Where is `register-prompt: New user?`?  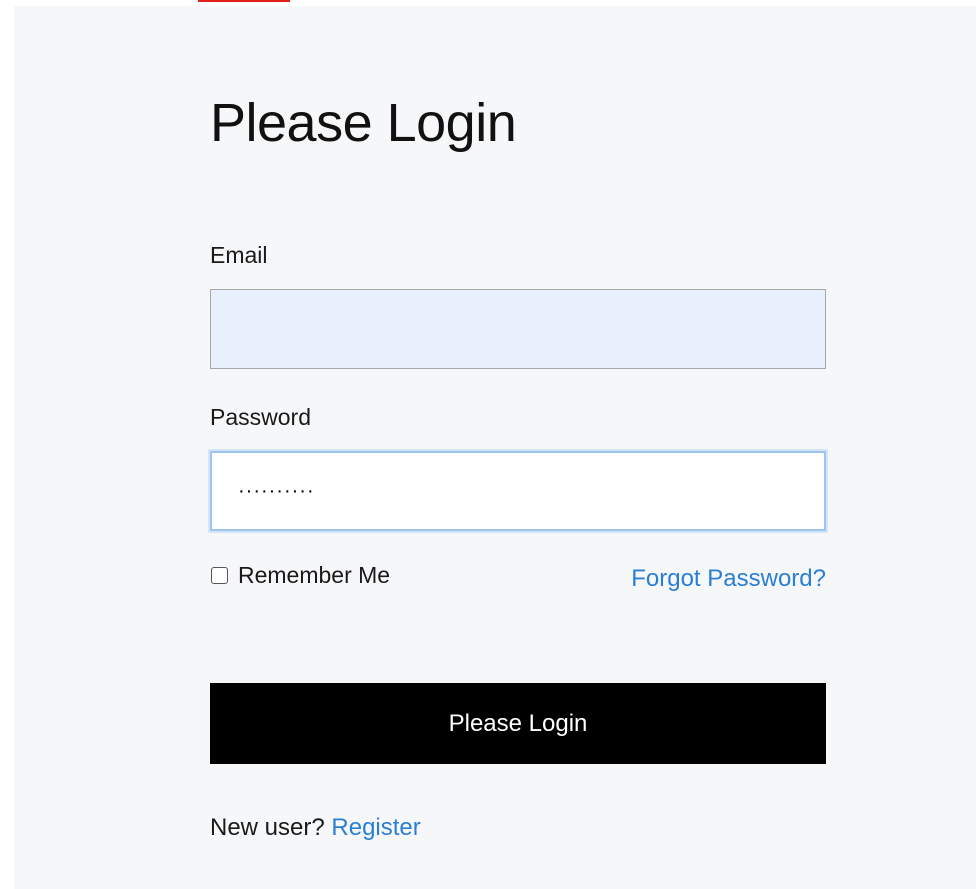 register-prompt: New user? is located at coordinates (267, 827).